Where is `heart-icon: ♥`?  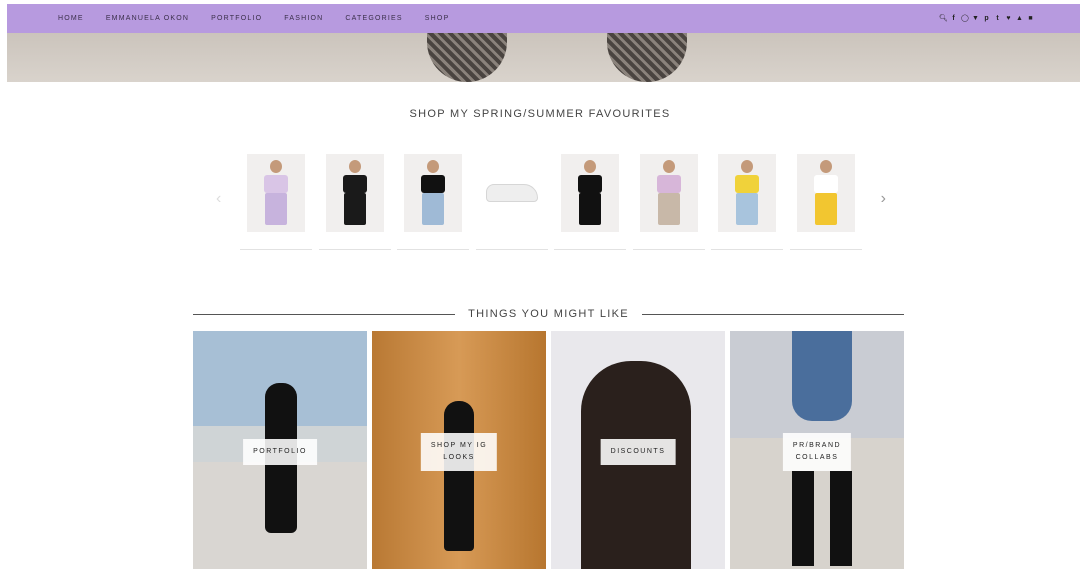 heart-icon: ♥ is located at coordinates (1008, 18).